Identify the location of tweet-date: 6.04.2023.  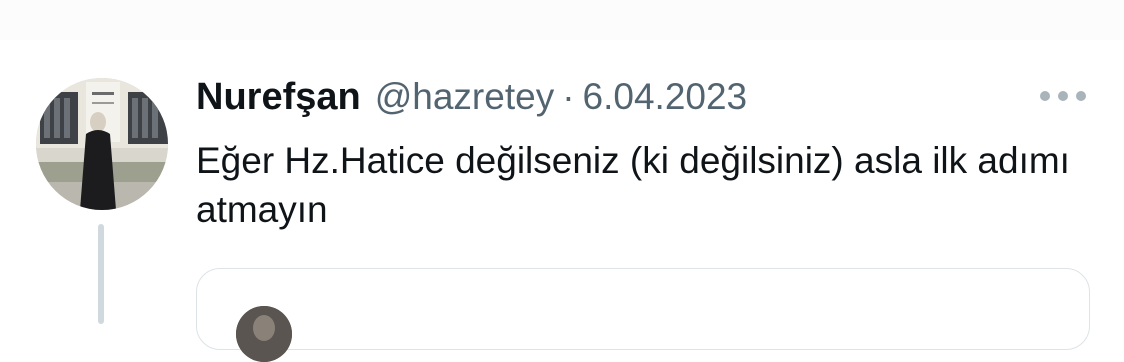
(665, 97).